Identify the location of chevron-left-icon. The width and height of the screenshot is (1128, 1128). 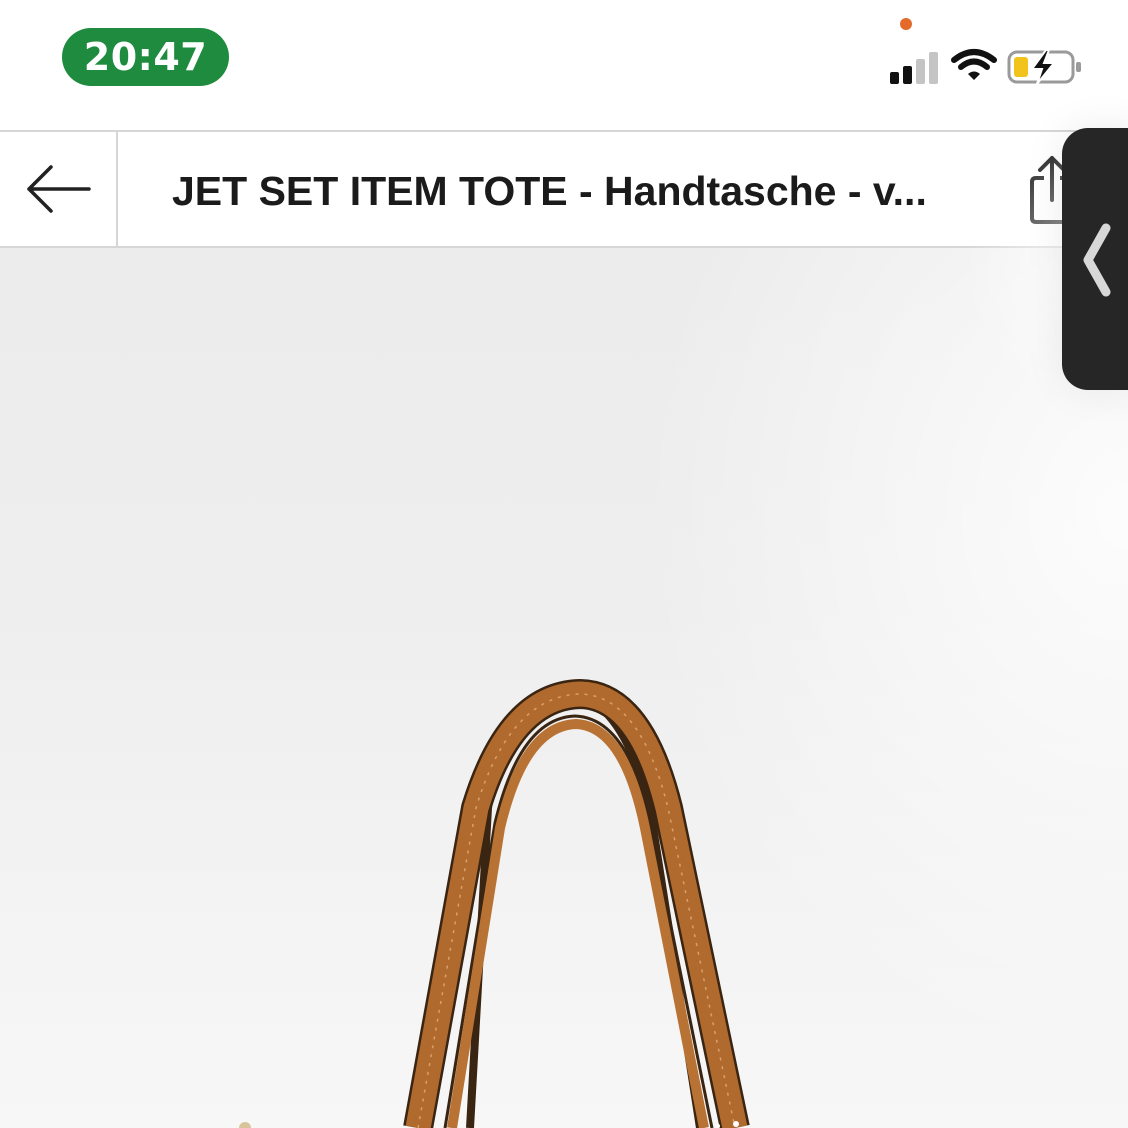
(1097, 260).